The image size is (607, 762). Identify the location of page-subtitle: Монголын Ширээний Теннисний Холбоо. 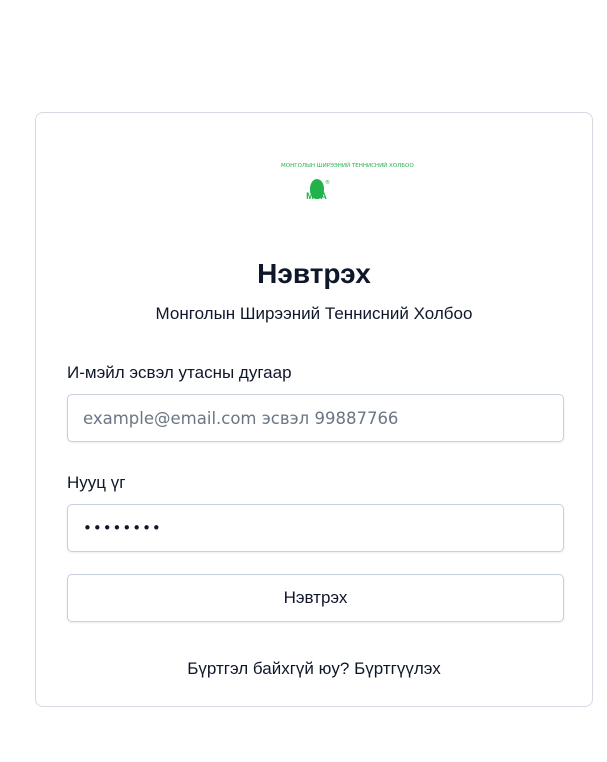
(314, 313).